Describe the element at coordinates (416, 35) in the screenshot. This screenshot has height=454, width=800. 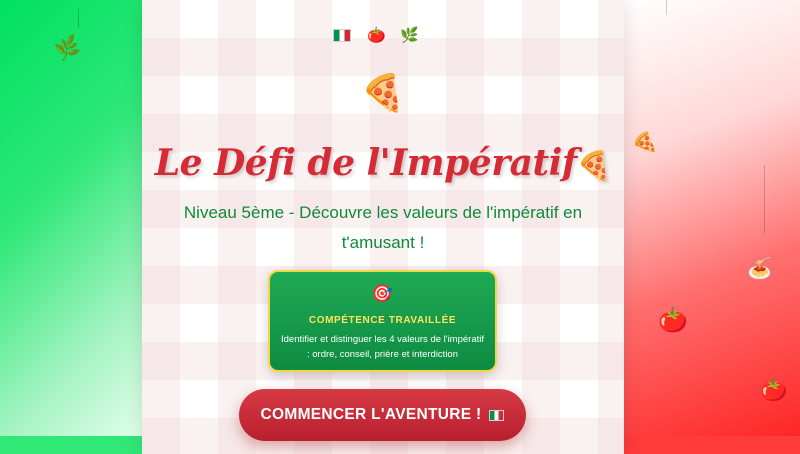
I see `basil-icon: 🌿` at that location.